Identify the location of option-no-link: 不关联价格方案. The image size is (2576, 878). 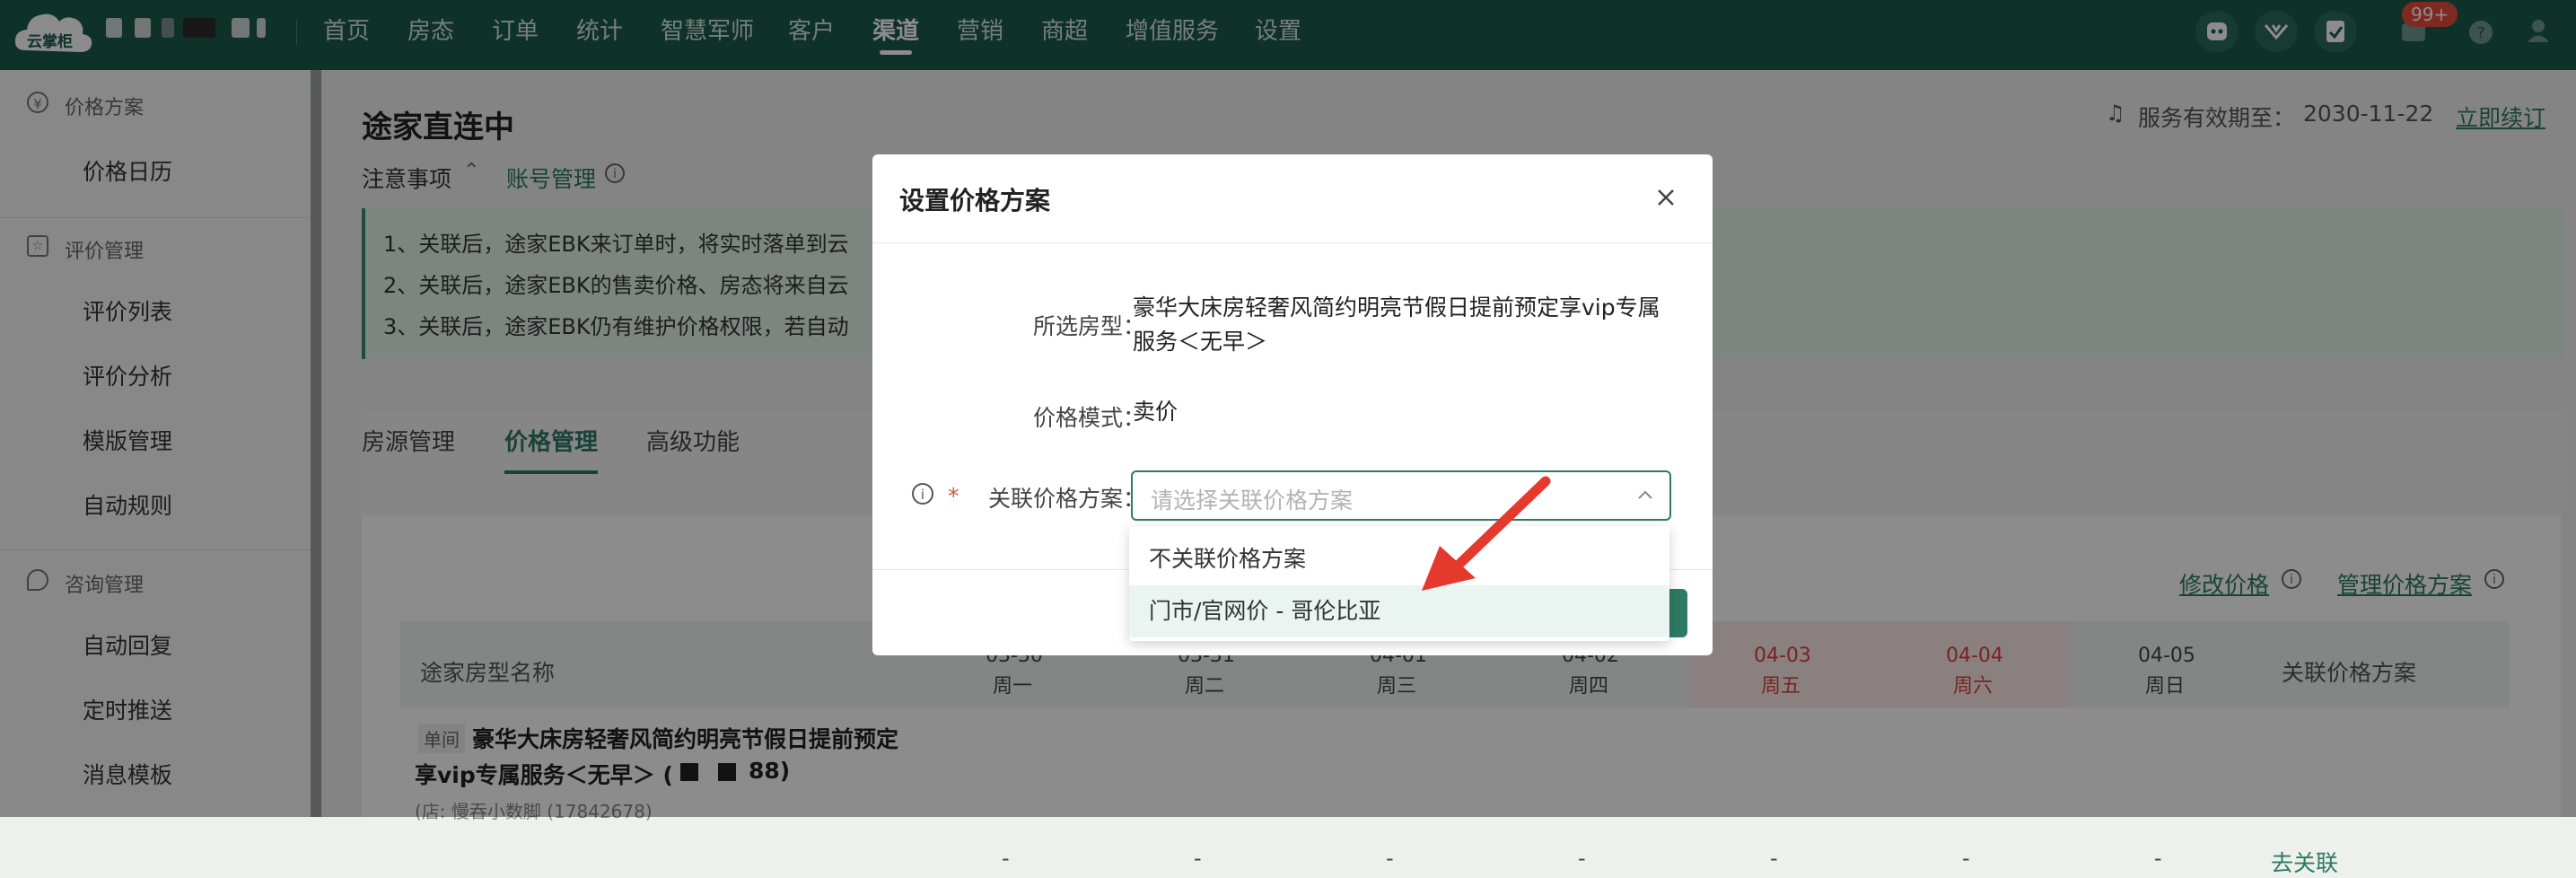
(1399, 559).